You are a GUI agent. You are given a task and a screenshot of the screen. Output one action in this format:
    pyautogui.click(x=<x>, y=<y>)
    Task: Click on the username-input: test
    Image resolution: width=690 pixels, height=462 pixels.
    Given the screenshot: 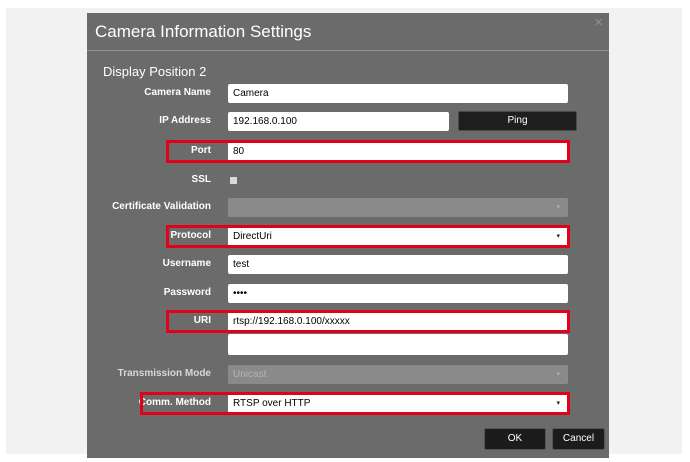 What is the action you would take?
    pyautogui.click(x=398, y=264)
    